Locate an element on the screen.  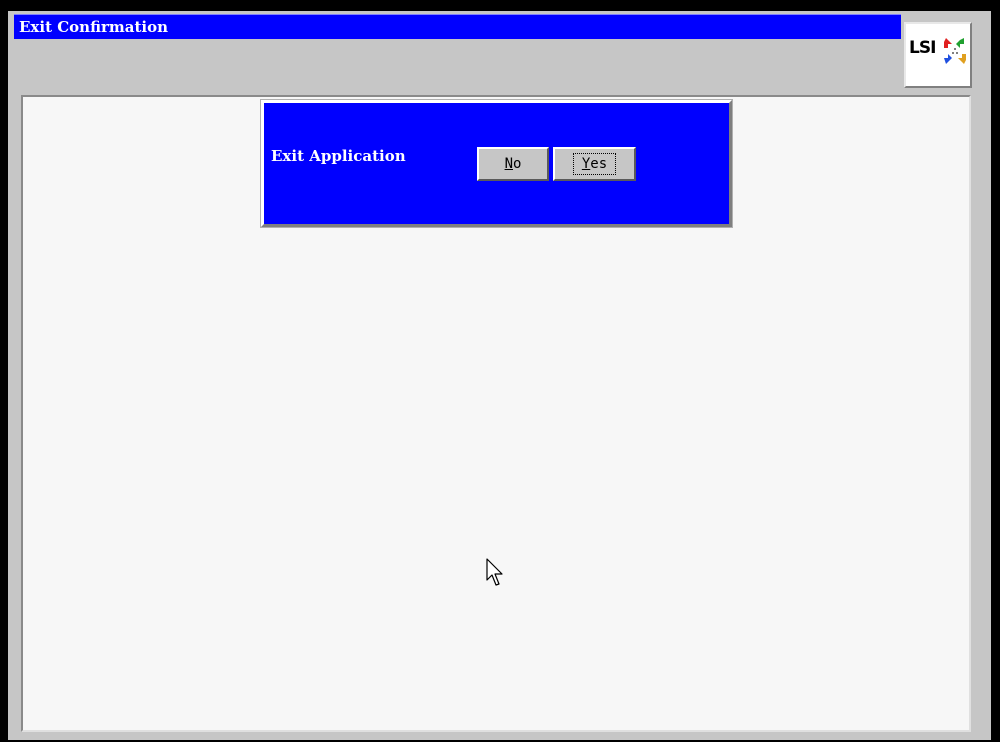
no-button-mnemonic: N is located at coordinates (508, 164).